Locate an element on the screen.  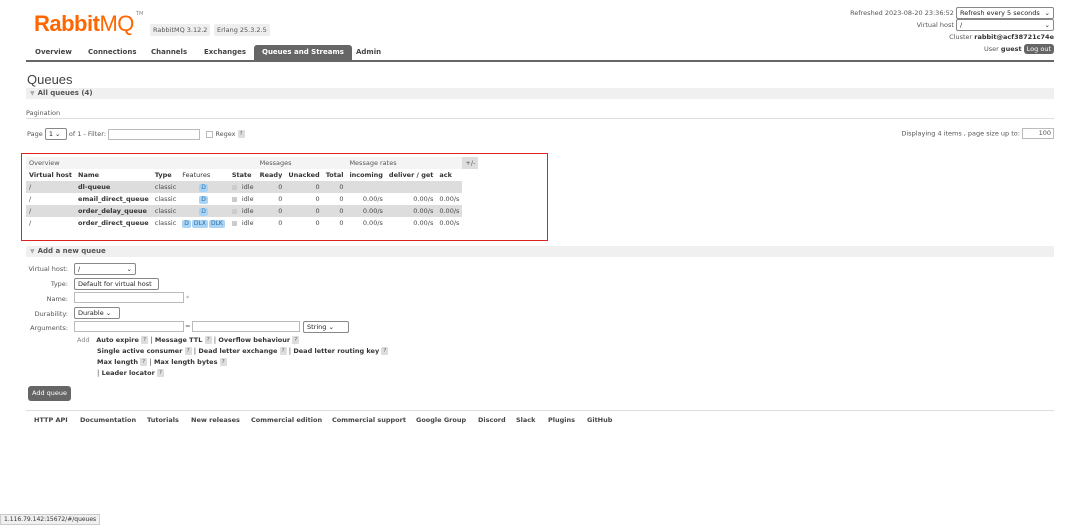
footer-link-commercial-edition: Commercial edition is located at coordinates (286, 420).